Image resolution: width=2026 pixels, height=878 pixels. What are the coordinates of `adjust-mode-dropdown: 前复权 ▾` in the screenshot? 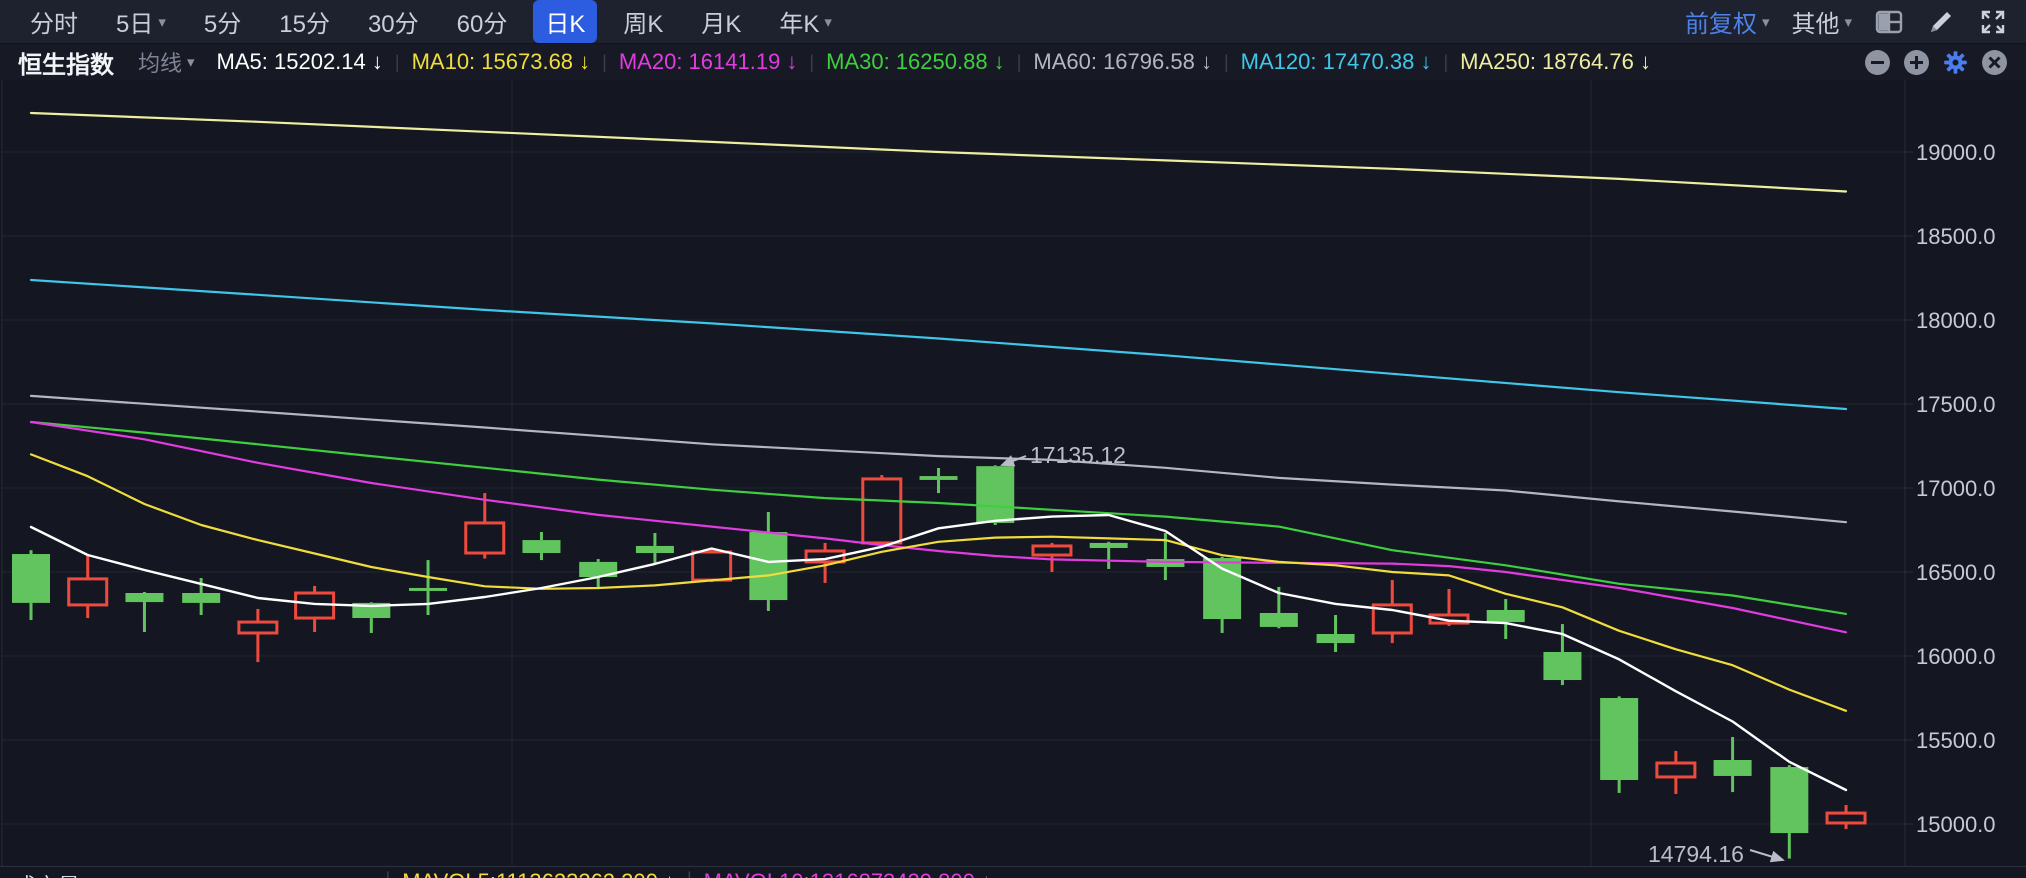 It's located at (1727, 21).